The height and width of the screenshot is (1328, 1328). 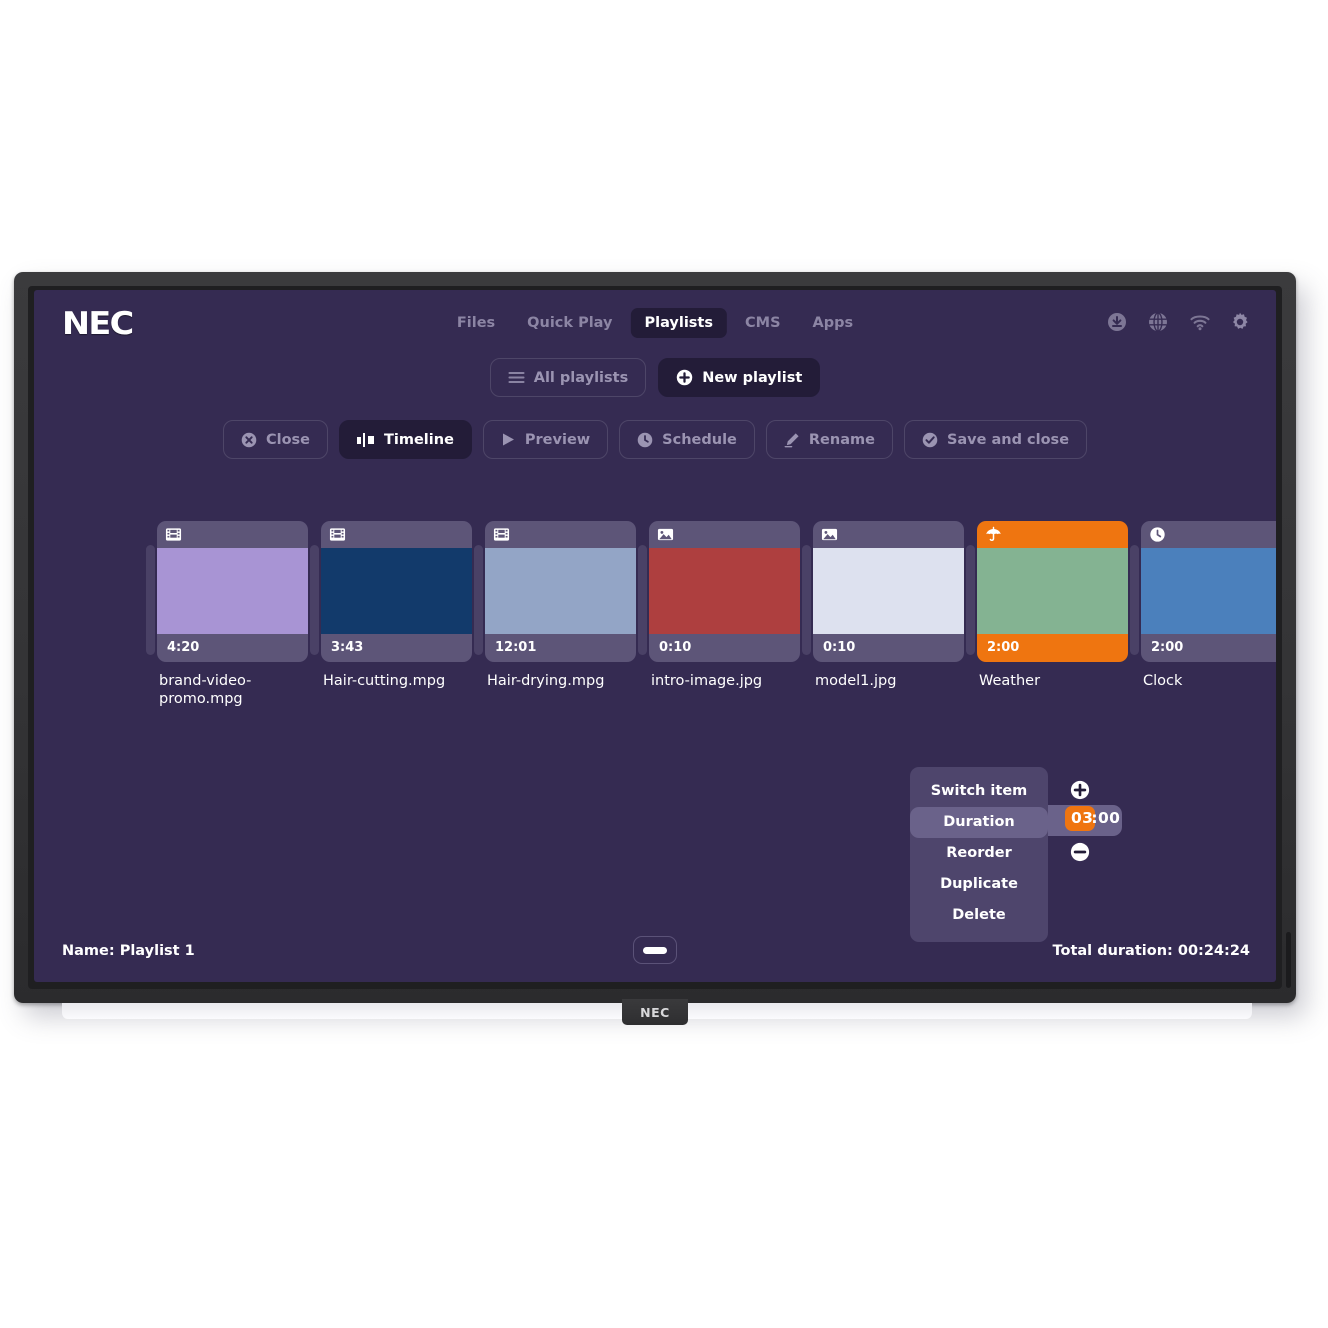 What do you see at coordinates (232, 648) in the screenshot?
I see `card-footer: 4:20` at bounding box center [232, 648].